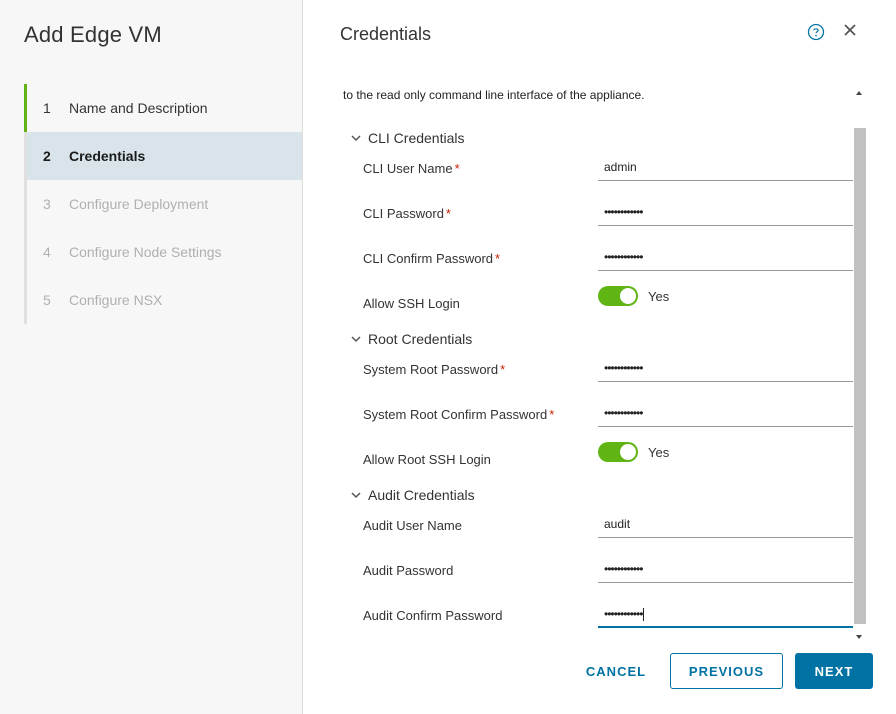 The width and height of the screenshot is (896, 714). What do you see at coordinates (164, 156) in the screenshot?
I see `step-credentials: 2 Credentials` at bounding box center [164, 156].